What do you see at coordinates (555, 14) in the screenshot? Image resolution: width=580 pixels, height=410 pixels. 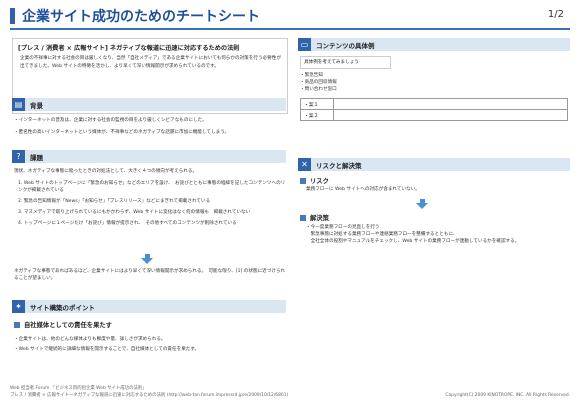 I see `page-number: 1/2` at bounding box center [555, 14].